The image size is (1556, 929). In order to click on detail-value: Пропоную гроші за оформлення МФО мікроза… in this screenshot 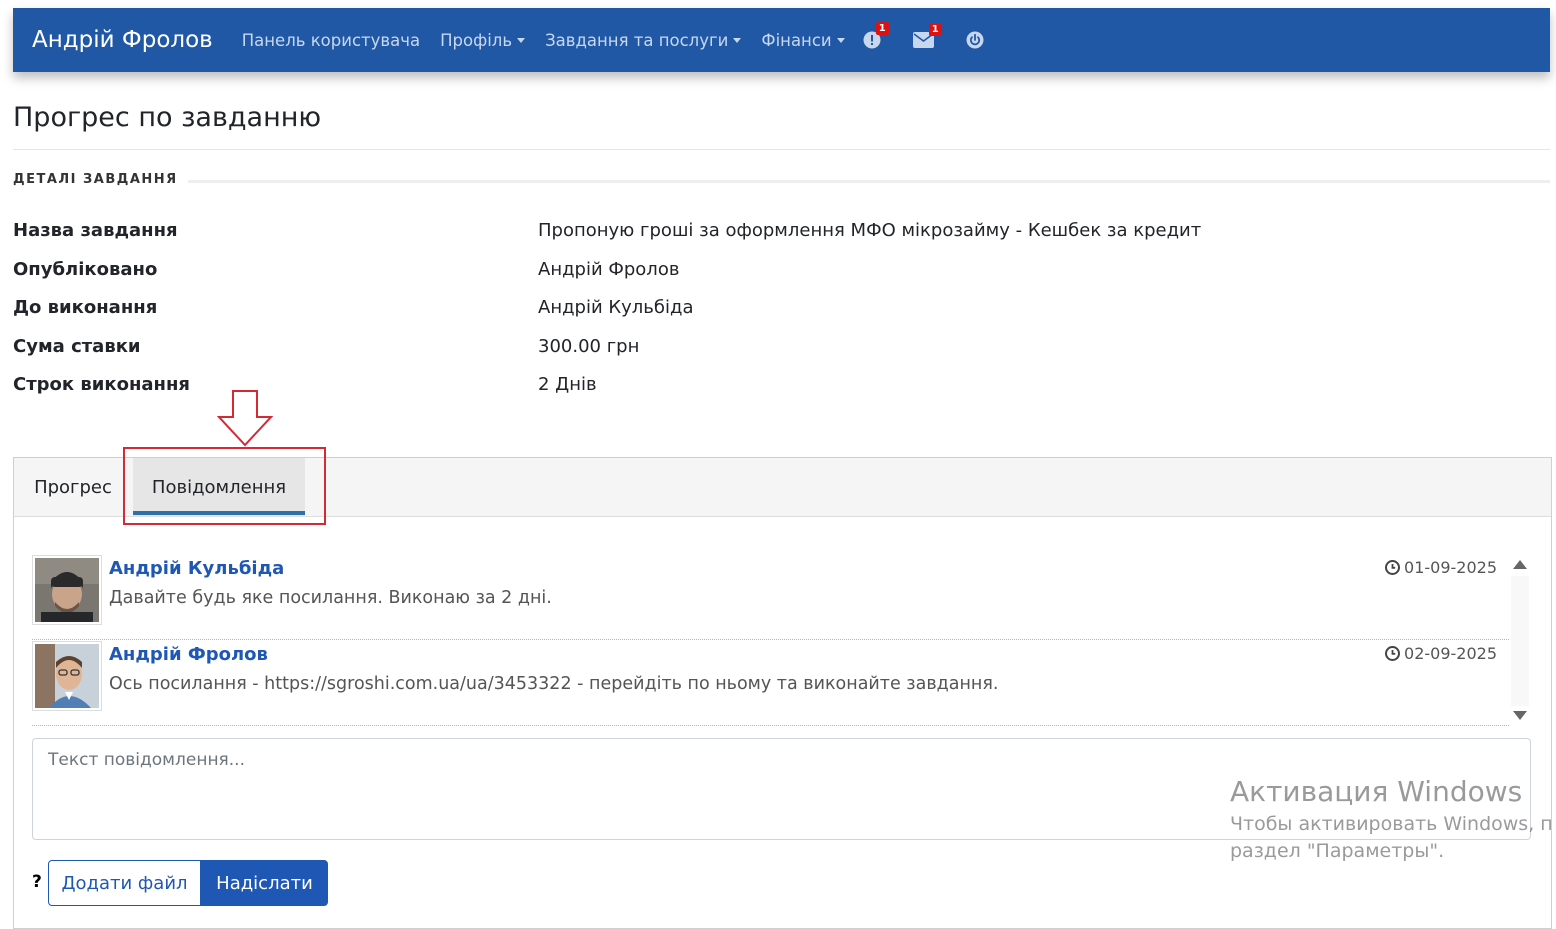, I will do `click(870, 230)`.